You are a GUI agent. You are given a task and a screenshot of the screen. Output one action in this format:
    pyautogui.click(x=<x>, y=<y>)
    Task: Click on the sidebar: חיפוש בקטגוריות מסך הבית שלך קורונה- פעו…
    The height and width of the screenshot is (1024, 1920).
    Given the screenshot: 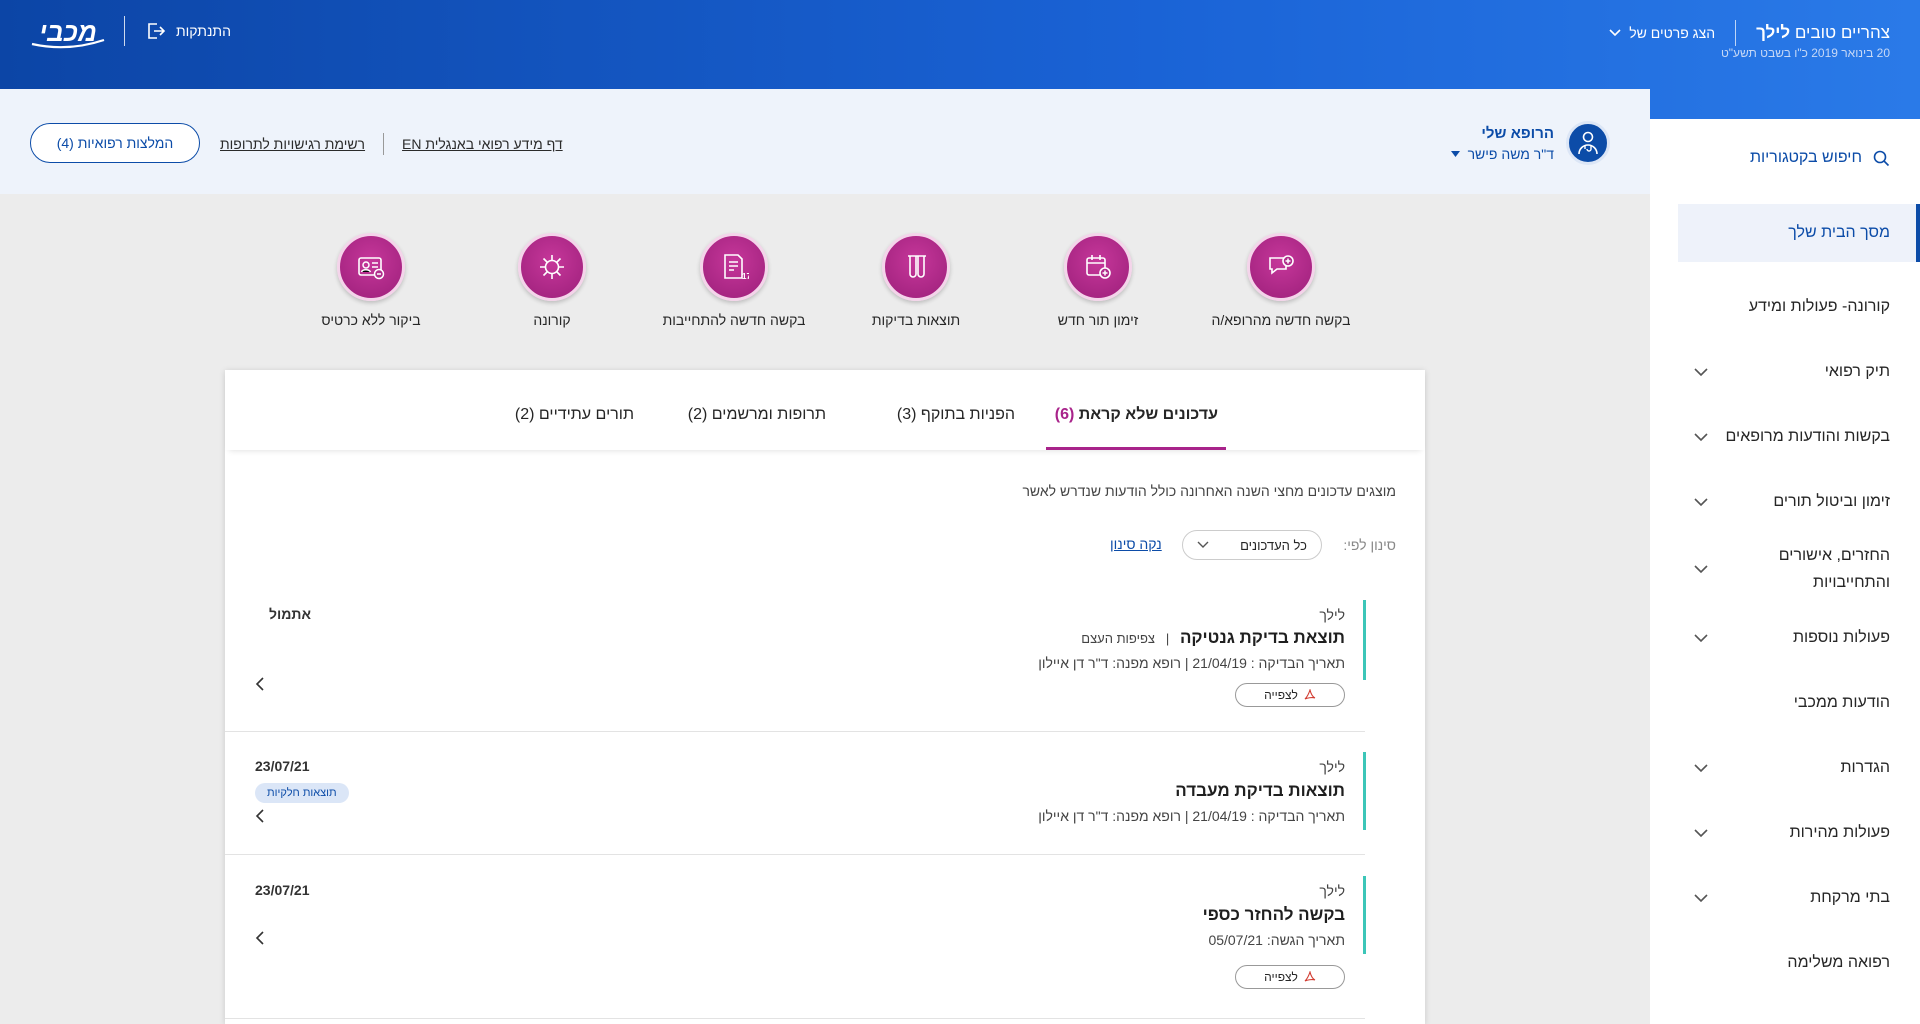 What is the action you would take?
    pyautogui.click(x=1785, y=571)
    